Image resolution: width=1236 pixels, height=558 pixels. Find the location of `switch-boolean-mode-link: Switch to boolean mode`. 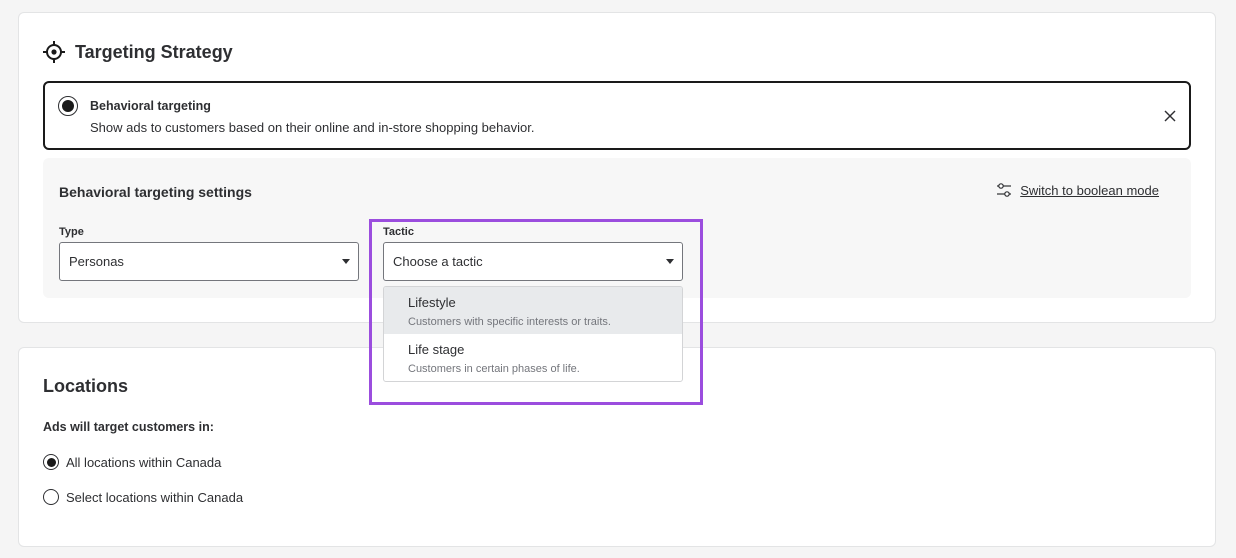

switch-boolean-mode-link: Switch to boolean mode is located at coordinates (1077, 190).